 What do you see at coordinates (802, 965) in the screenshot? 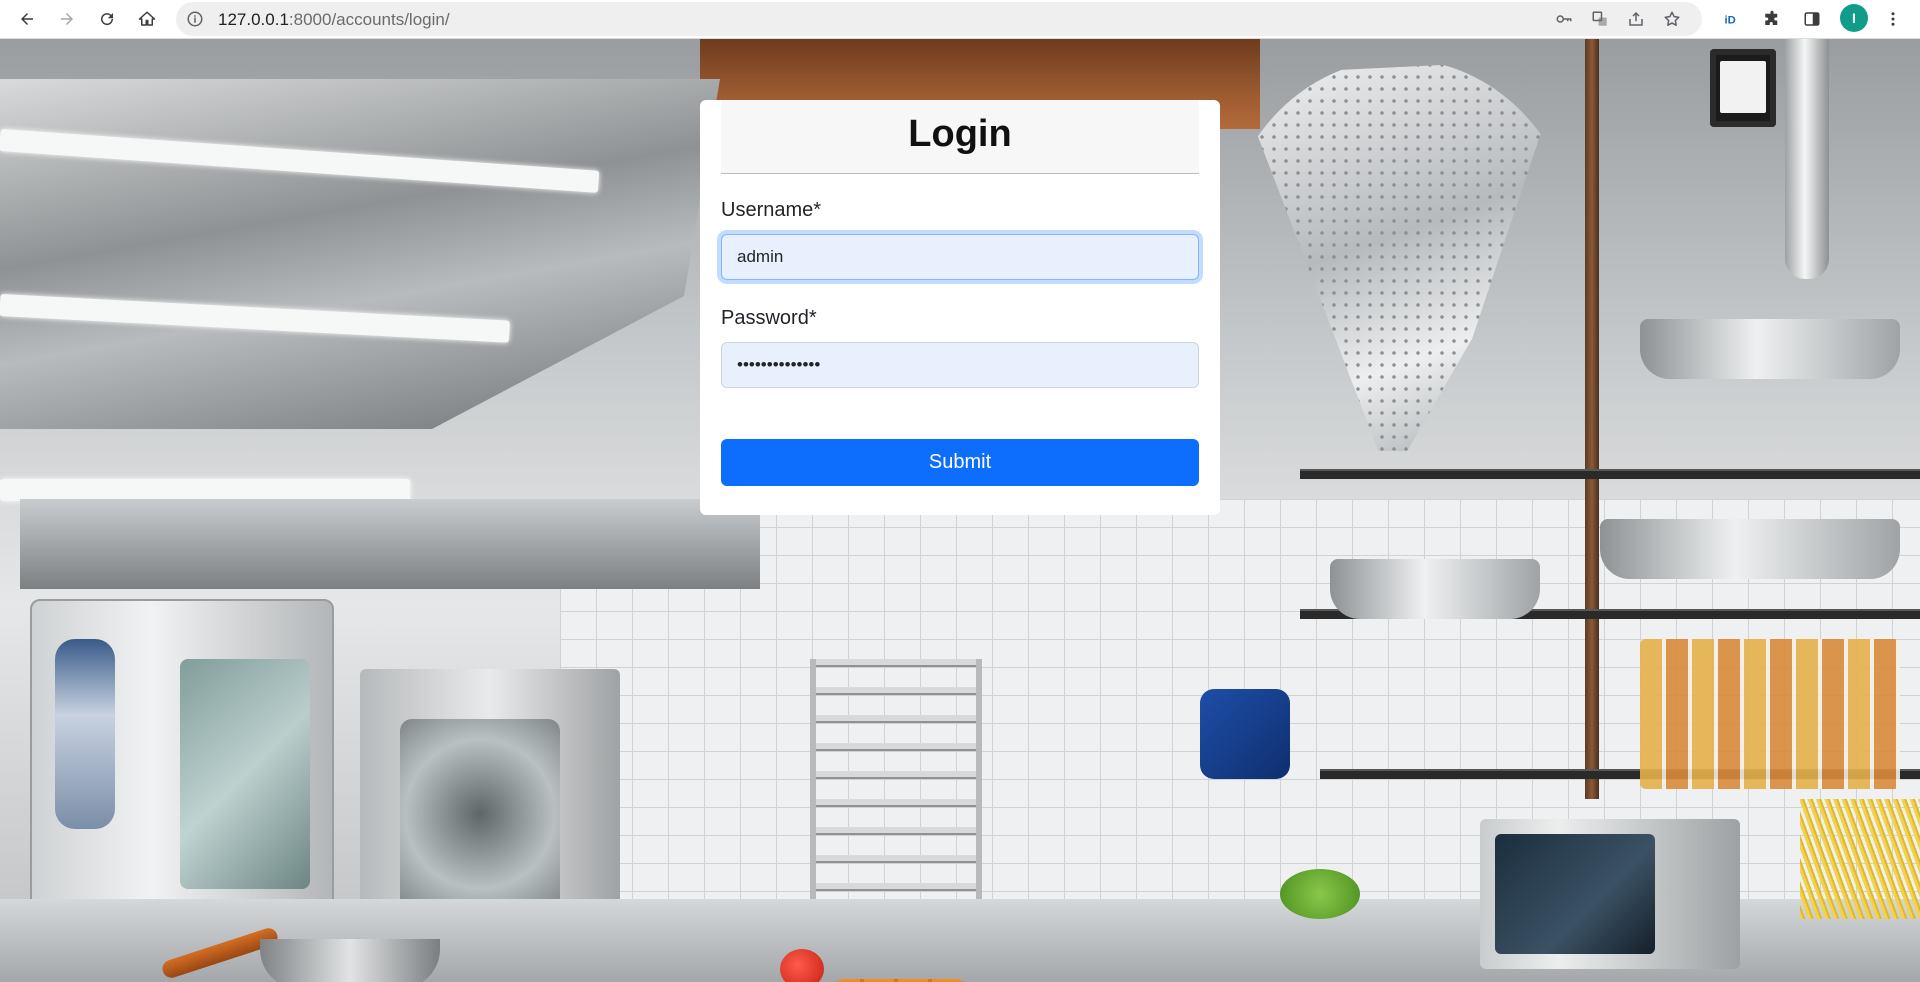
I see `red-pepper` at bounding box center [802, 965].